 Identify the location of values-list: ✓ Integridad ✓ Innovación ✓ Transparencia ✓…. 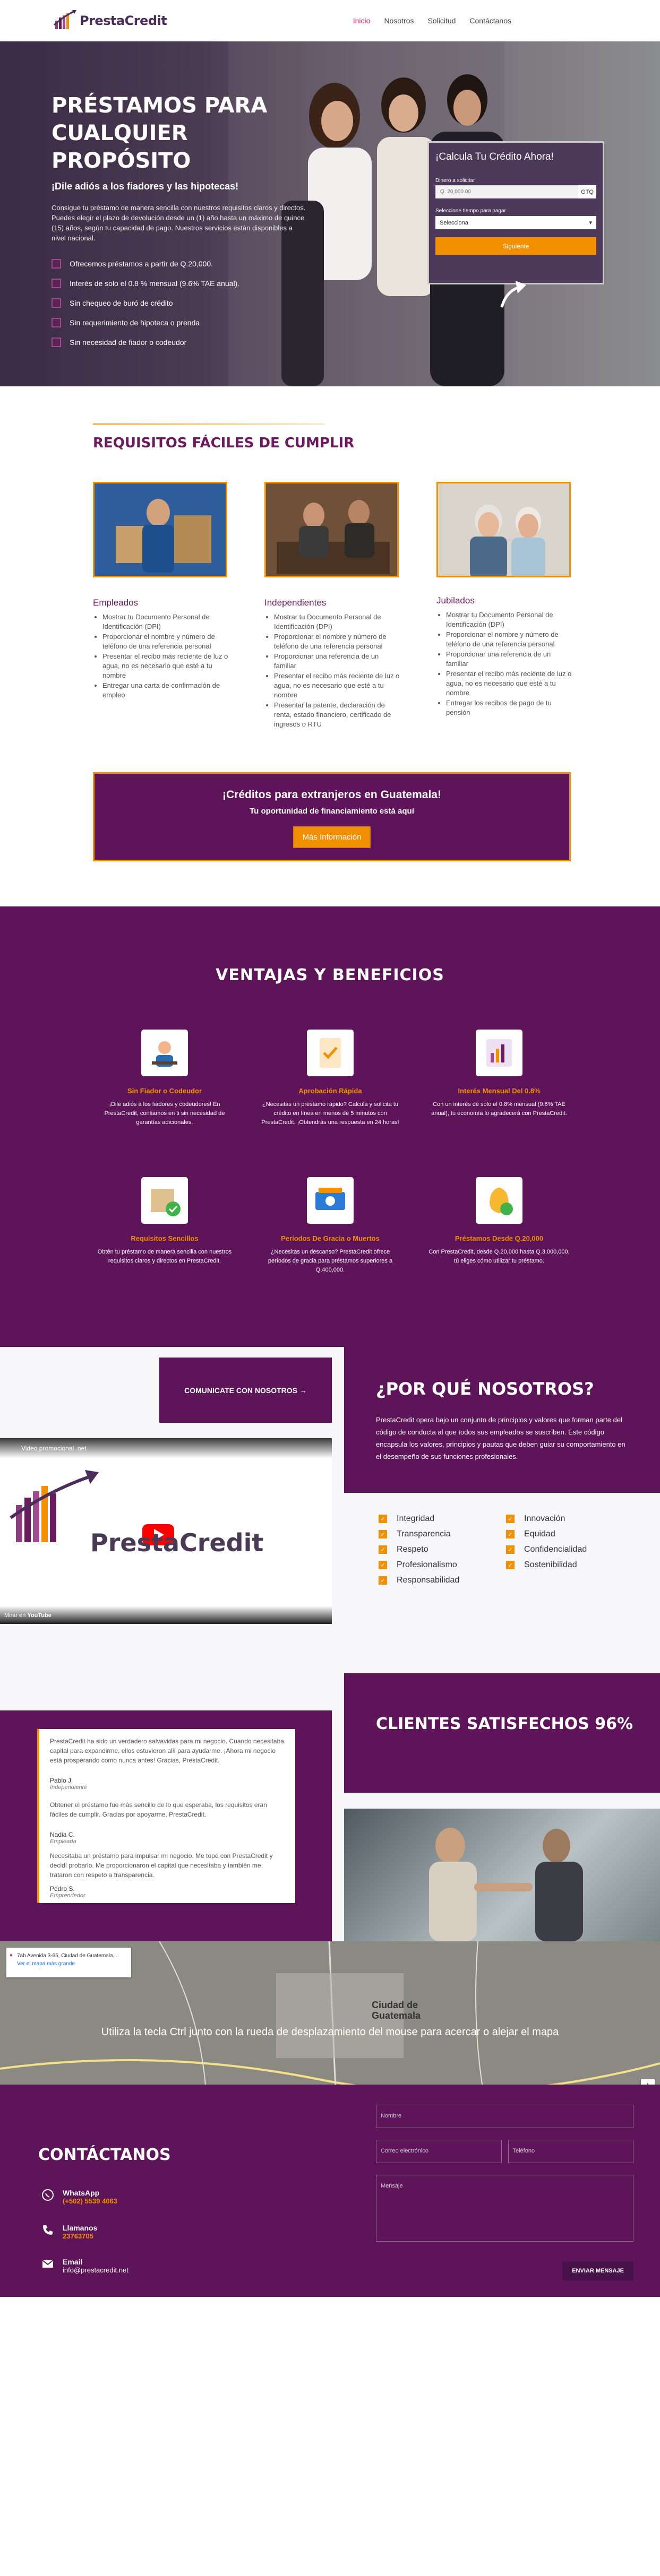
(511, 1549).